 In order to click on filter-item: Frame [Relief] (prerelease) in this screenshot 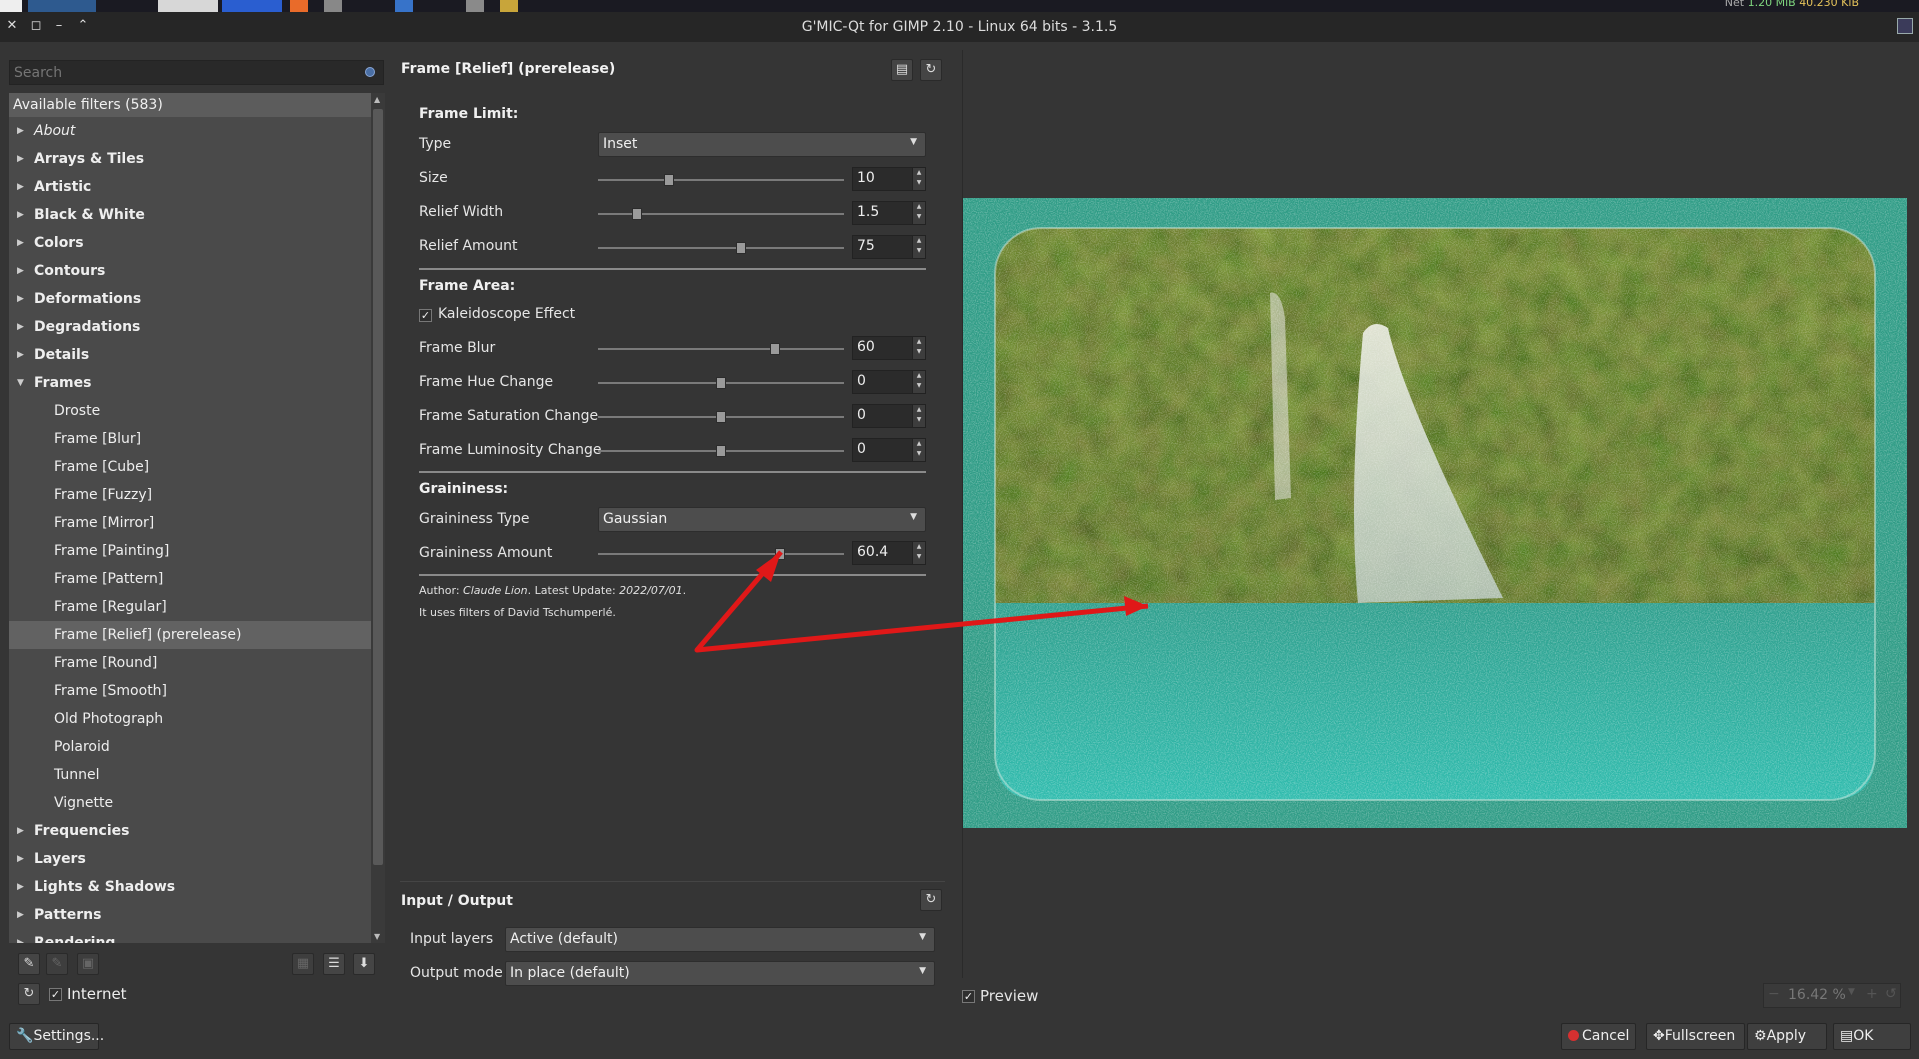, I will do `click(190, 635)`.